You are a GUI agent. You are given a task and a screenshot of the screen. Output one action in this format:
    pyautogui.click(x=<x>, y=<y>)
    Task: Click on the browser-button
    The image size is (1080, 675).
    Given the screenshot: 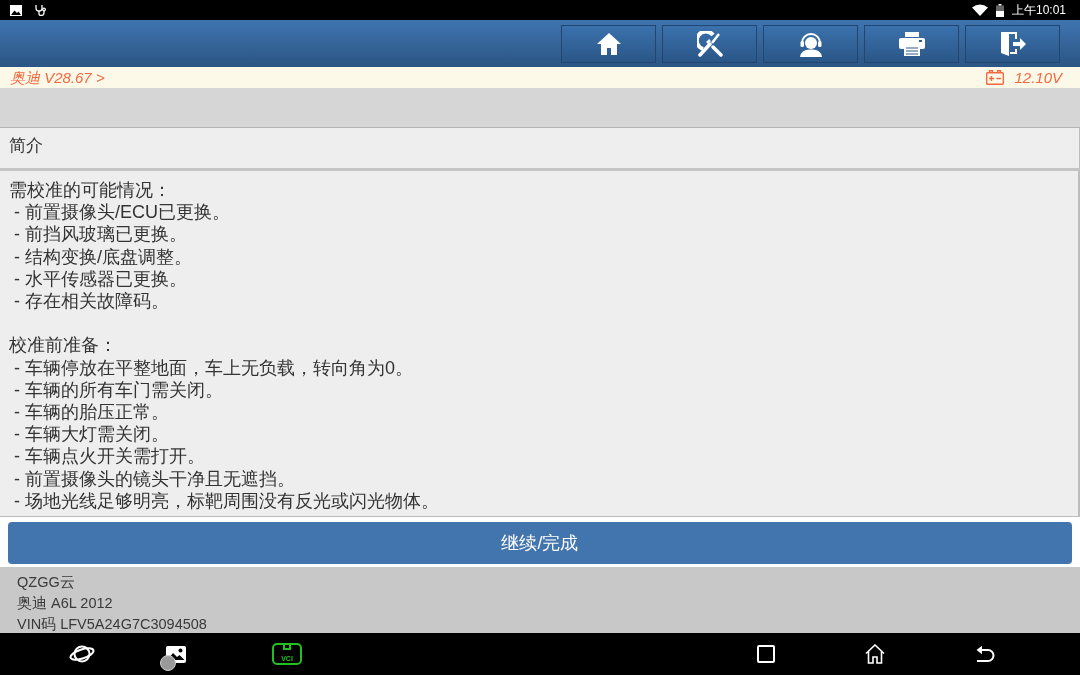 What is the action you would take?
    pyautogui.click(x=82, y=654)
    